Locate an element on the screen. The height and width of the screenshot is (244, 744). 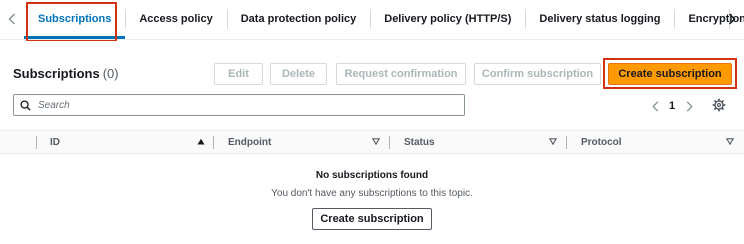
next-page-button is located at coordinates (689, 106).